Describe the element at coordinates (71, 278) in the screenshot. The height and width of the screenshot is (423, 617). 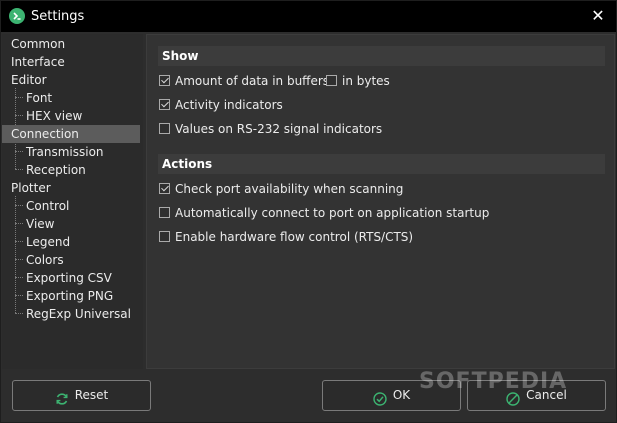
I see `sidebar-item-exporting-csv: Exporting CSV` at that location.